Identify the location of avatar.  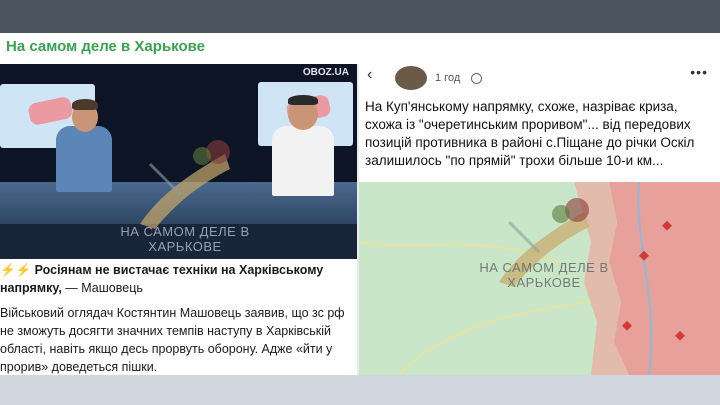
(411, 78).